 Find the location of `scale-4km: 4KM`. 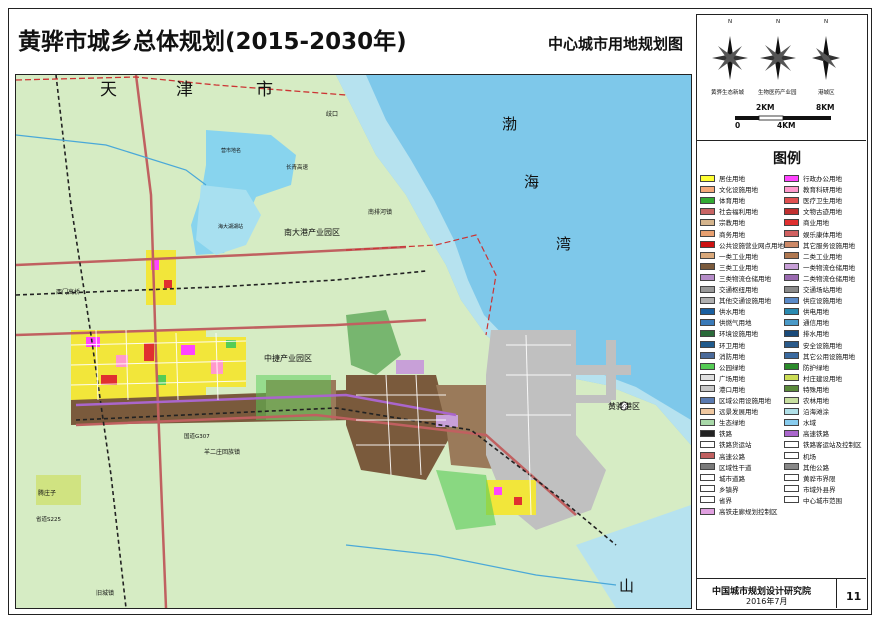

scale-4km: 4KM is located at coordinates (786, 125).